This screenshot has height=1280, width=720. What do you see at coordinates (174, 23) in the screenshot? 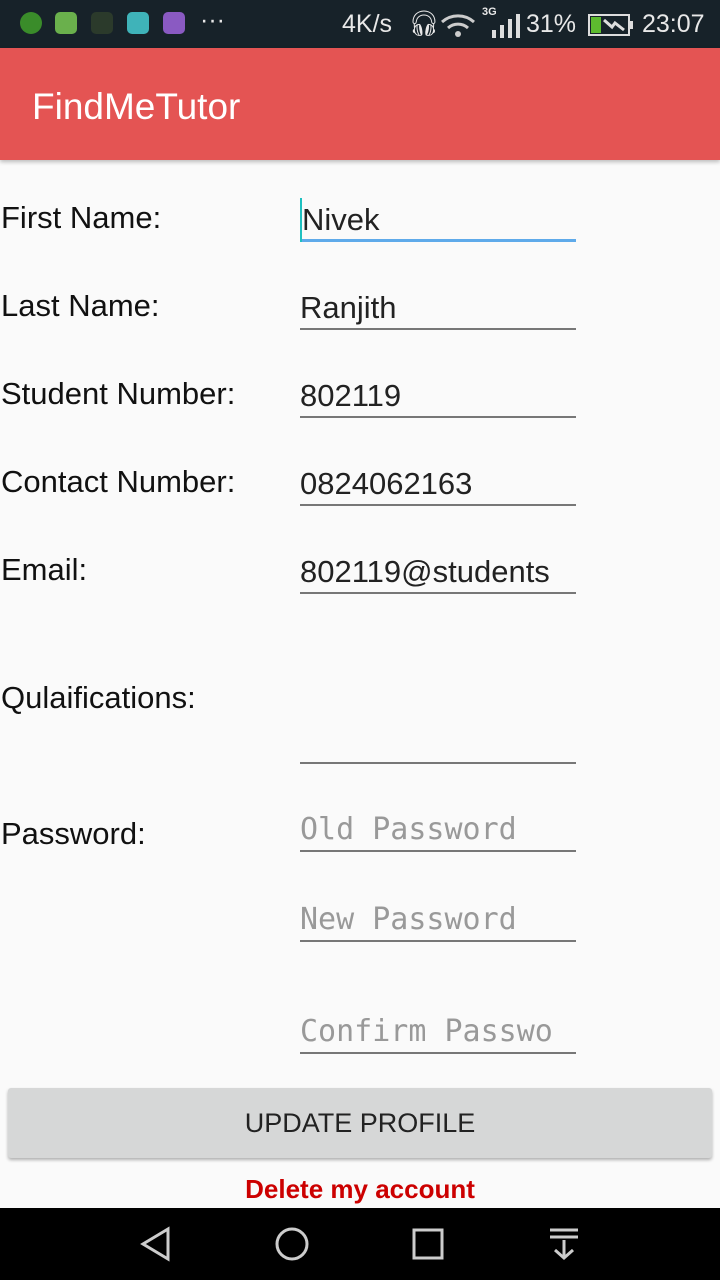
I see `gallery-icon` at bounding box center [174, 23].